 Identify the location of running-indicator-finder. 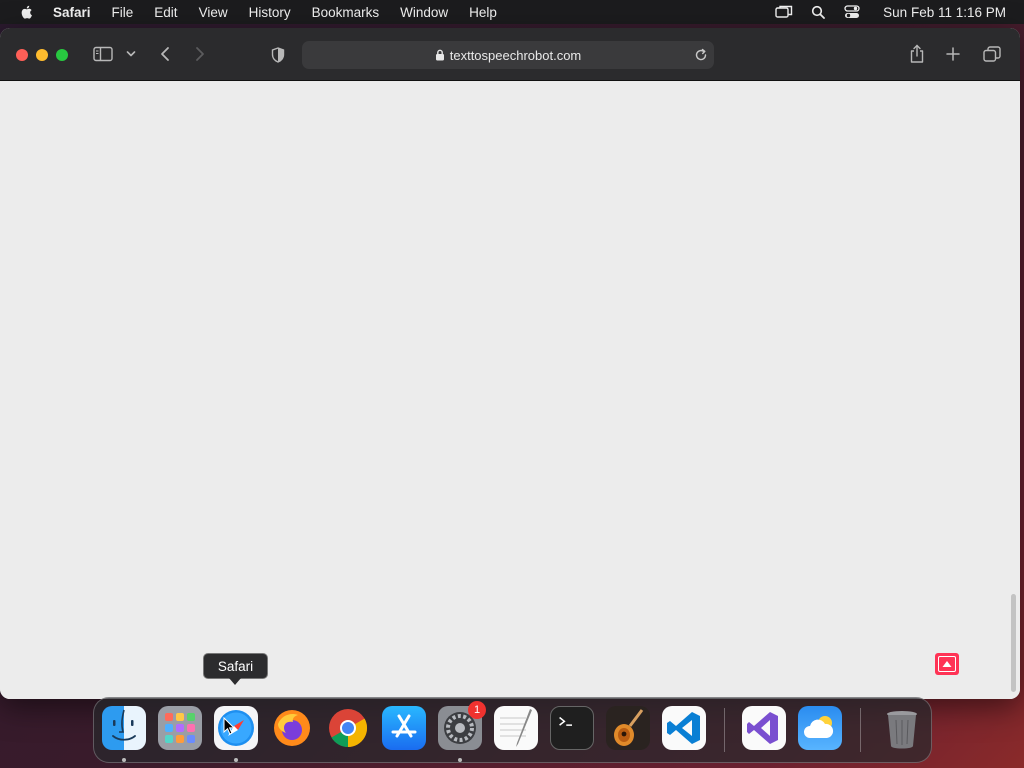
(124, 760).